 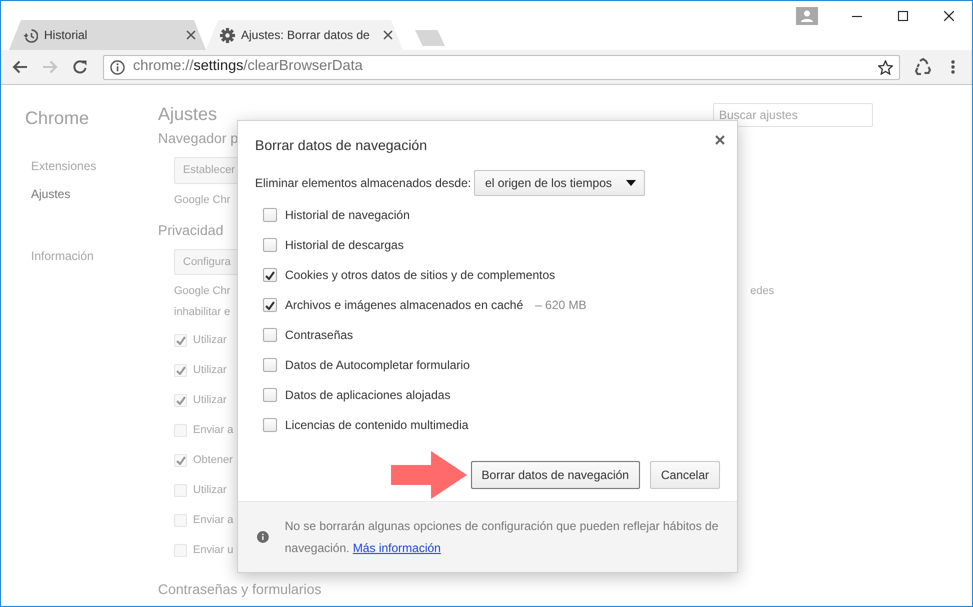 I want to click on time-range-dropdown: el origen de los tiempos, so click(x=559, y=183).